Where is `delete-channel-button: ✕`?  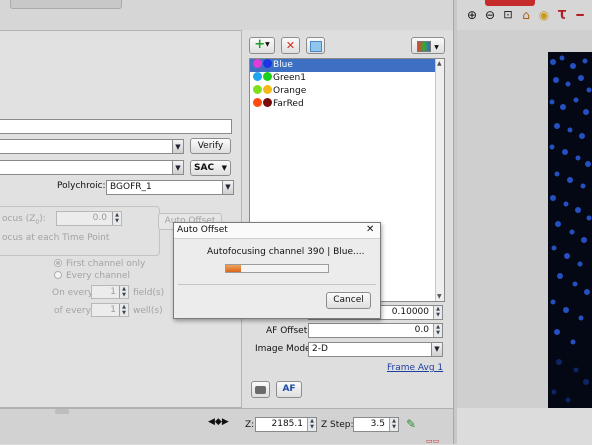 delete-channel-button: ✕ is located at coordinates (290, 45).